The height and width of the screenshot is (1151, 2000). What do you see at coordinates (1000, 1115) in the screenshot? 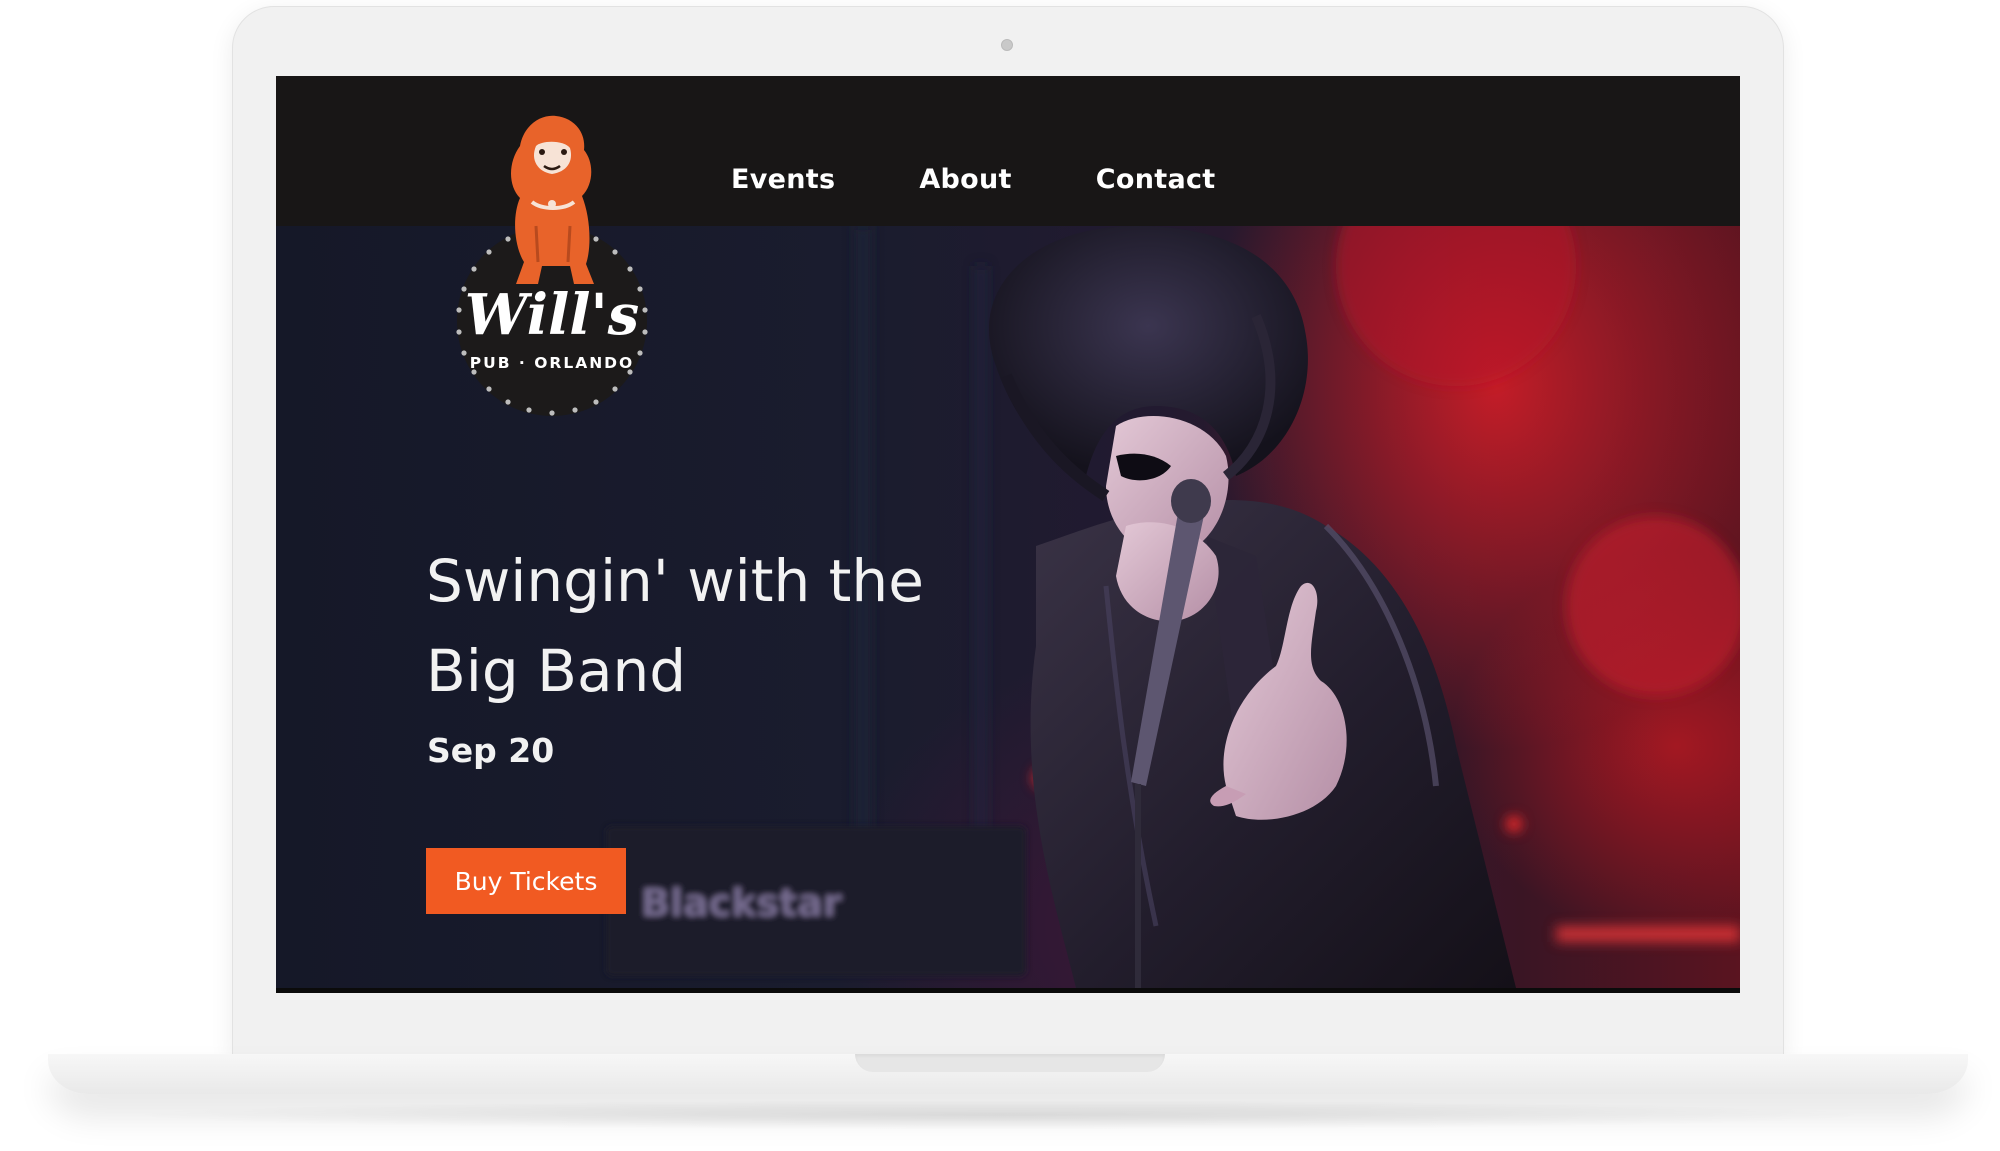
I see `floor-shadow` at bounding box center [1000, 1115].